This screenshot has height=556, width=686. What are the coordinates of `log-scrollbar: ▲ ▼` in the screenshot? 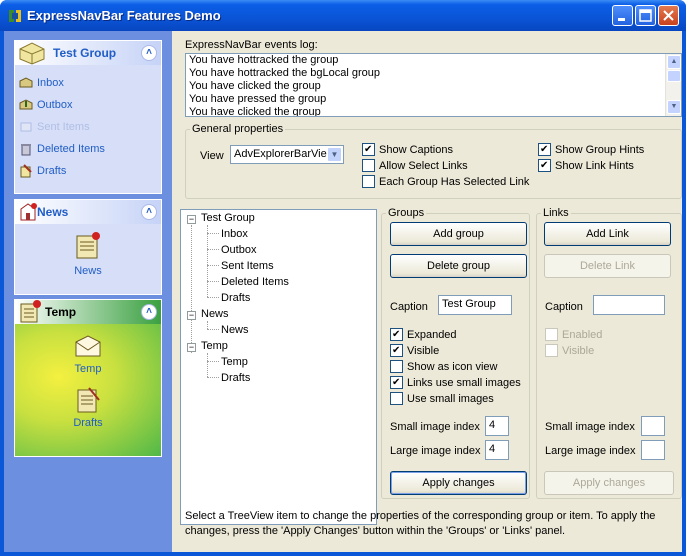 It's located at (673, 85).